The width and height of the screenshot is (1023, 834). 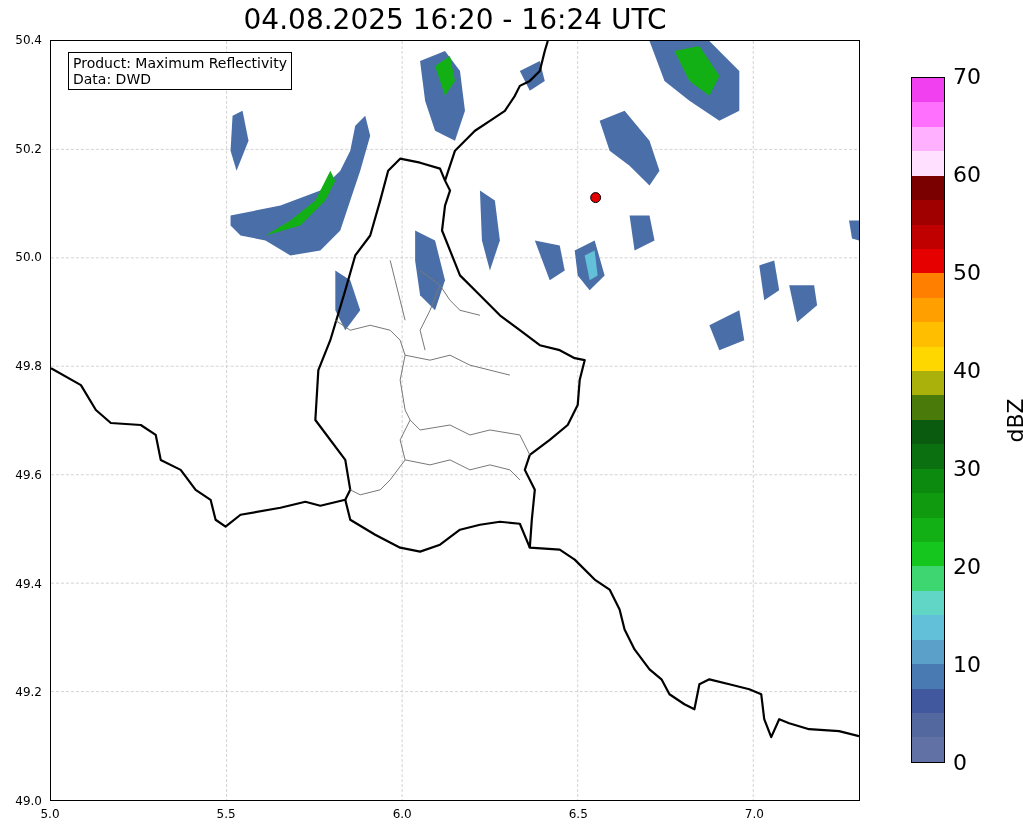 What do you see at coordinates (967, 77) in the screenshot?
I see `colorbar-tick-label: 70` at bounding box center [967, 77].